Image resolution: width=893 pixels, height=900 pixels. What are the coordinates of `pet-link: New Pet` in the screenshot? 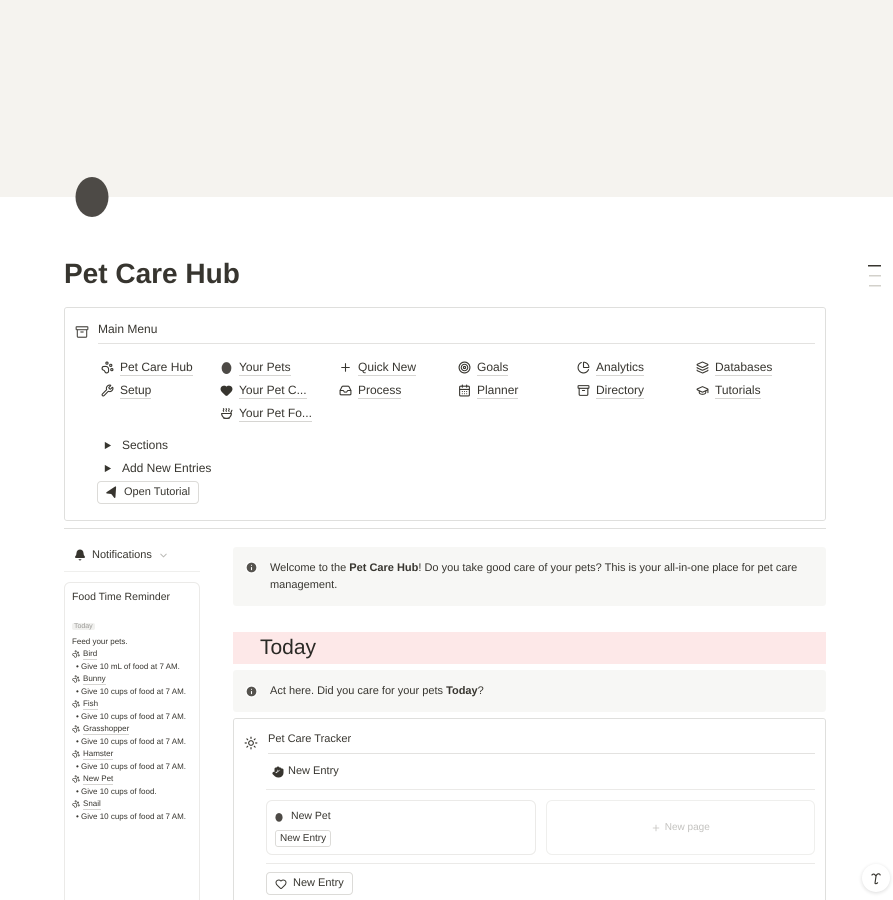 It's located at (98, 779).